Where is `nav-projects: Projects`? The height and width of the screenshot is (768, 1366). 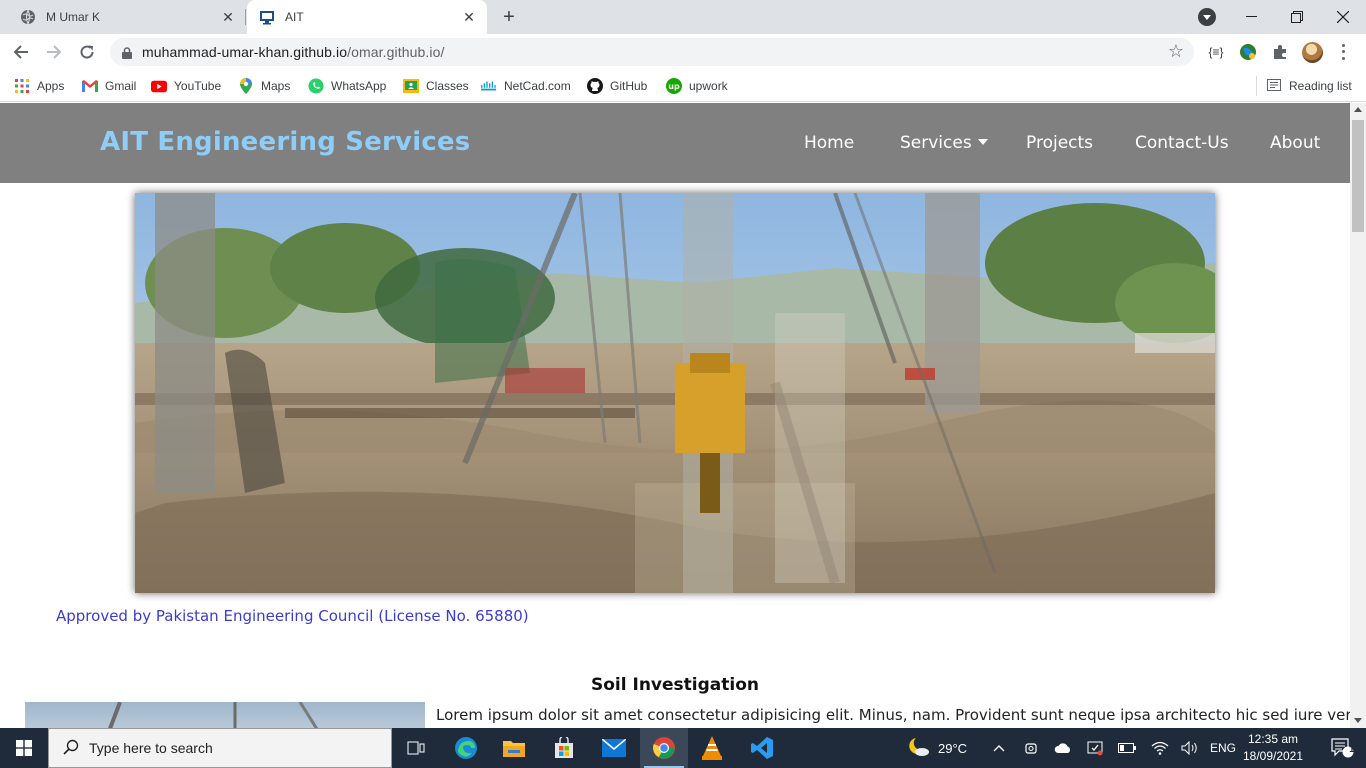
nav-projects: Projects is located at coordinates (1059, 143).